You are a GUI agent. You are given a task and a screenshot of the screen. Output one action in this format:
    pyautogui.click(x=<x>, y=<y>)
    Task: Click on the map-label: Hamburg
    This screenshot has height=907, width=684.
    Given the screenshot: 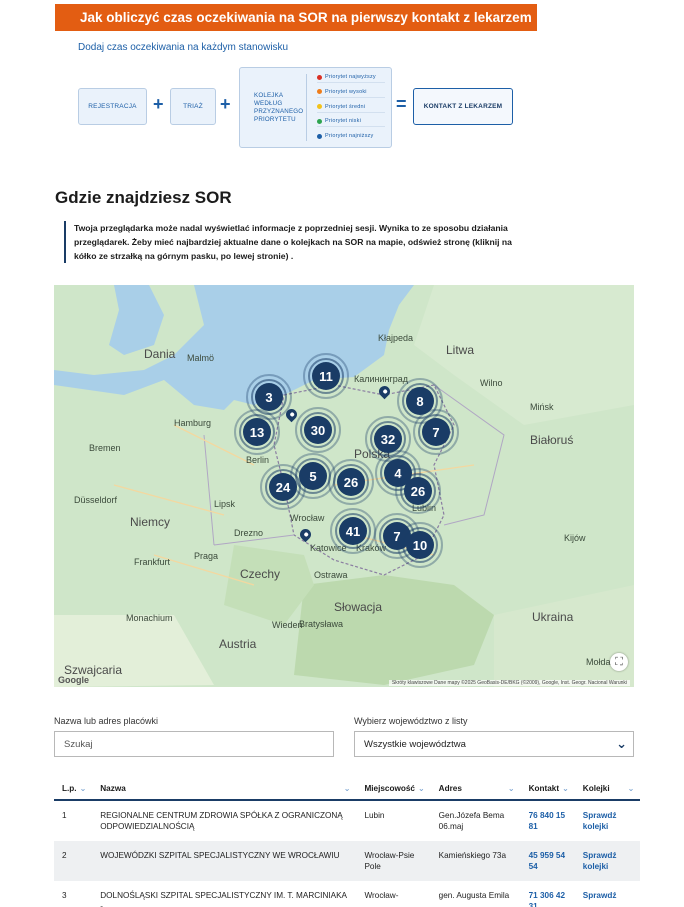 What is the action you would take?
    pyautogui.click(x=193, y=423)
    